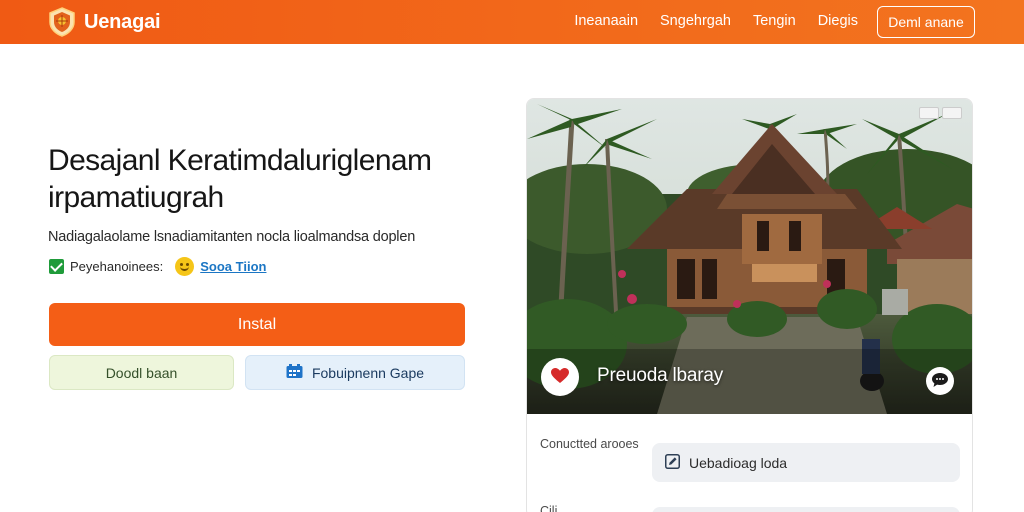 The height and width of the screenshot is (512, 1024). Describe the element at coordinates (926, 22) in the screenshot. I see `header-cta-button: Deml anane` at that location.